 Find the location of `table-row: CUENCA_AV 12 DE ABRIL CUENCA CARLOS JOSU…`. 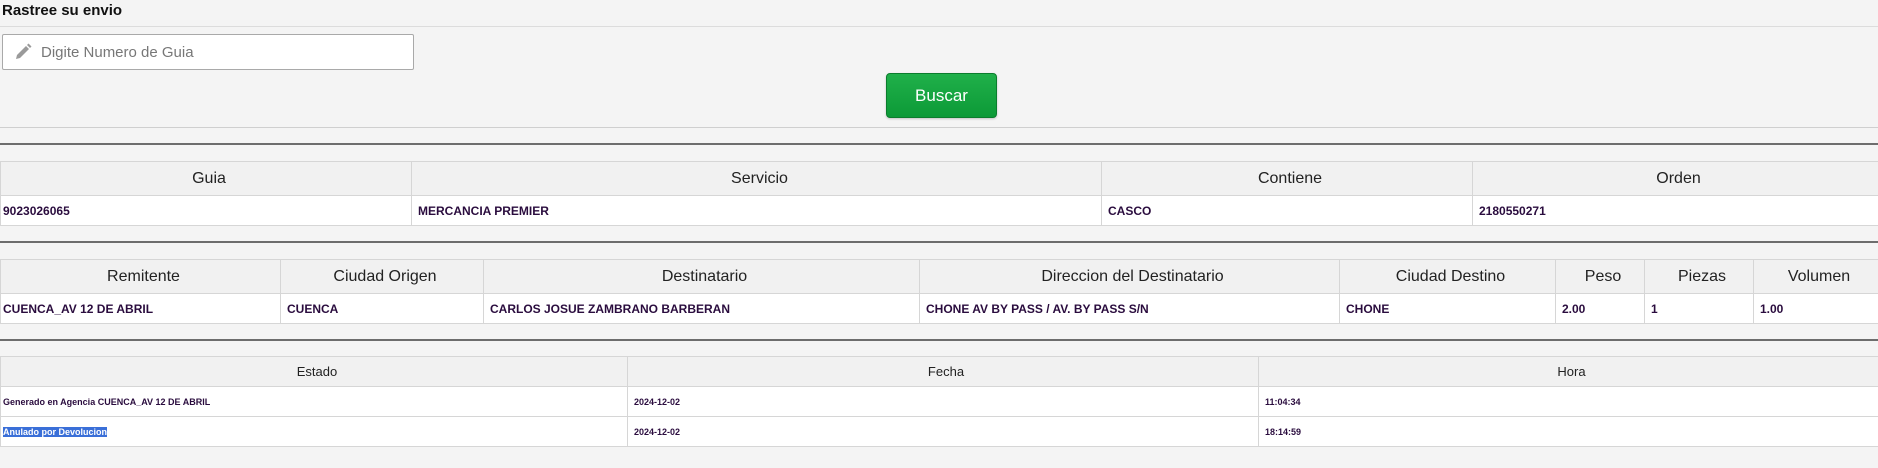

table-row: CUENCA_AV 12 DE ABRIL CUENCA CARLOS JOSU… is located at coordinates (939, 308).